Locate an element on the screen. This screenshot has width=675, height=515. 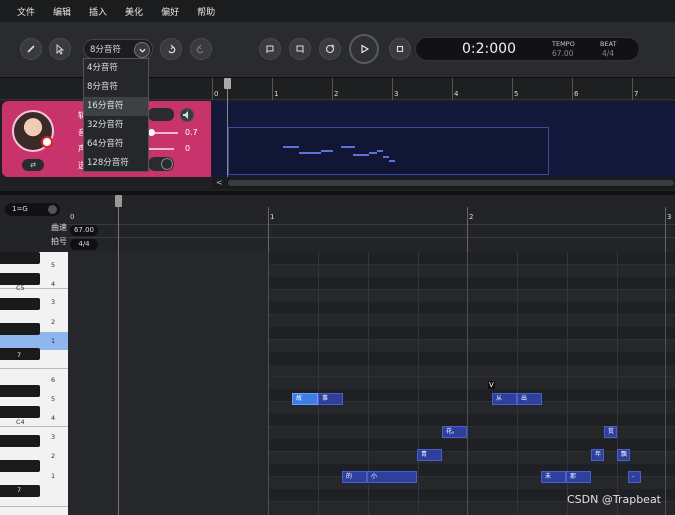
flag-left-icon is located at coordinates (270, 49).